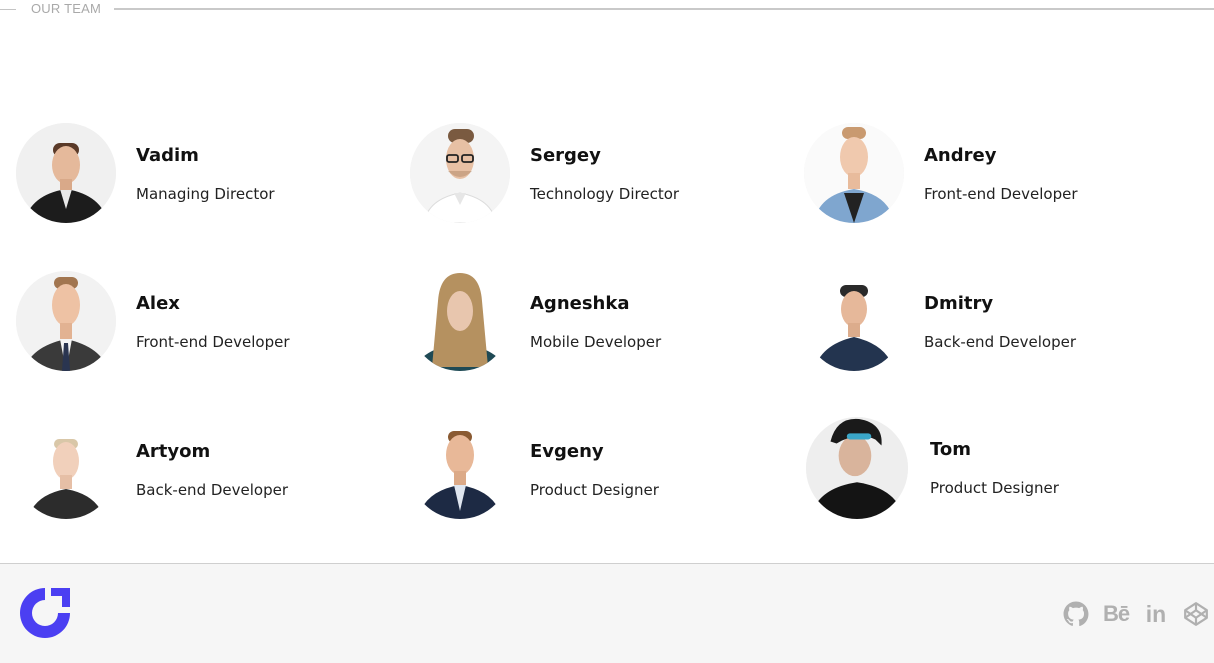 Image resolution: width=1214 pixels, height=663 pixels. I want to click on member-name: Evgeny, so click(567, 451).